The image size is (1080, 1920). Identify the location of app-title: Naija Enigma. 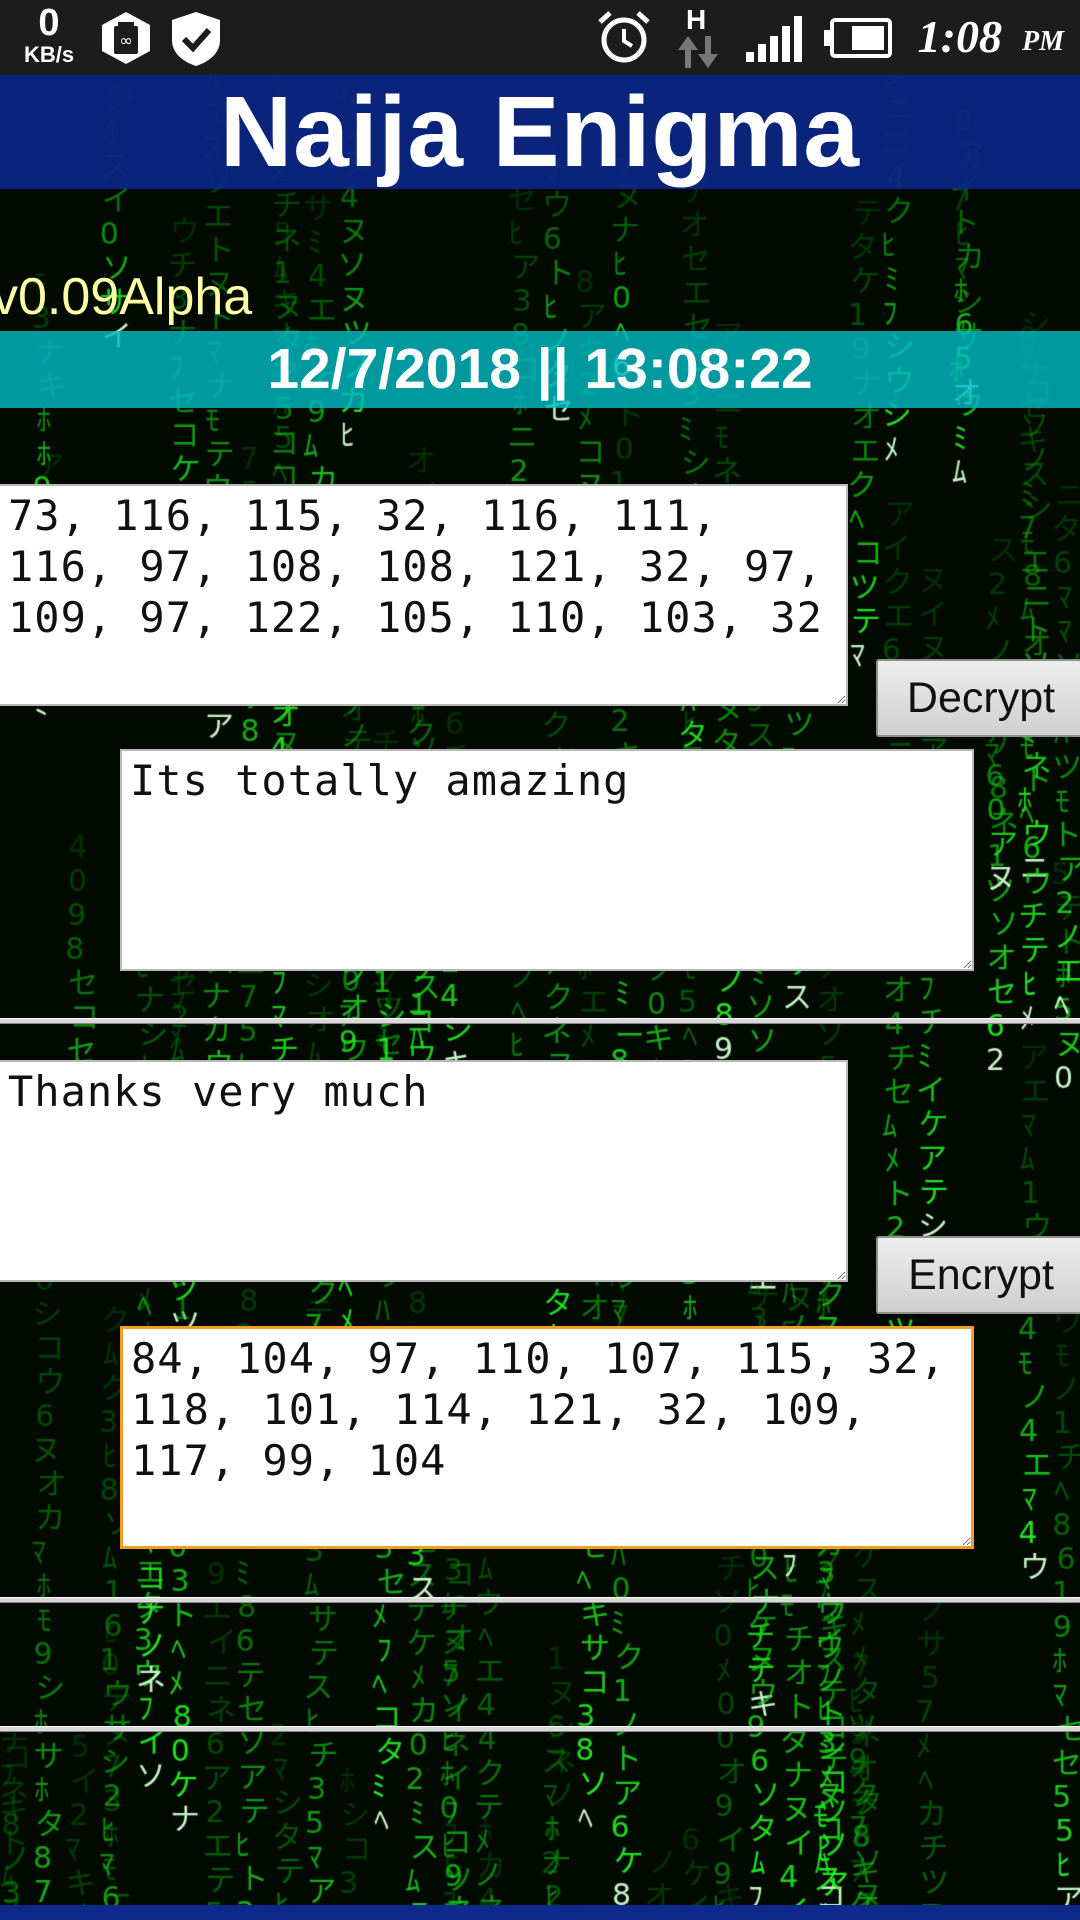
(540, 132).